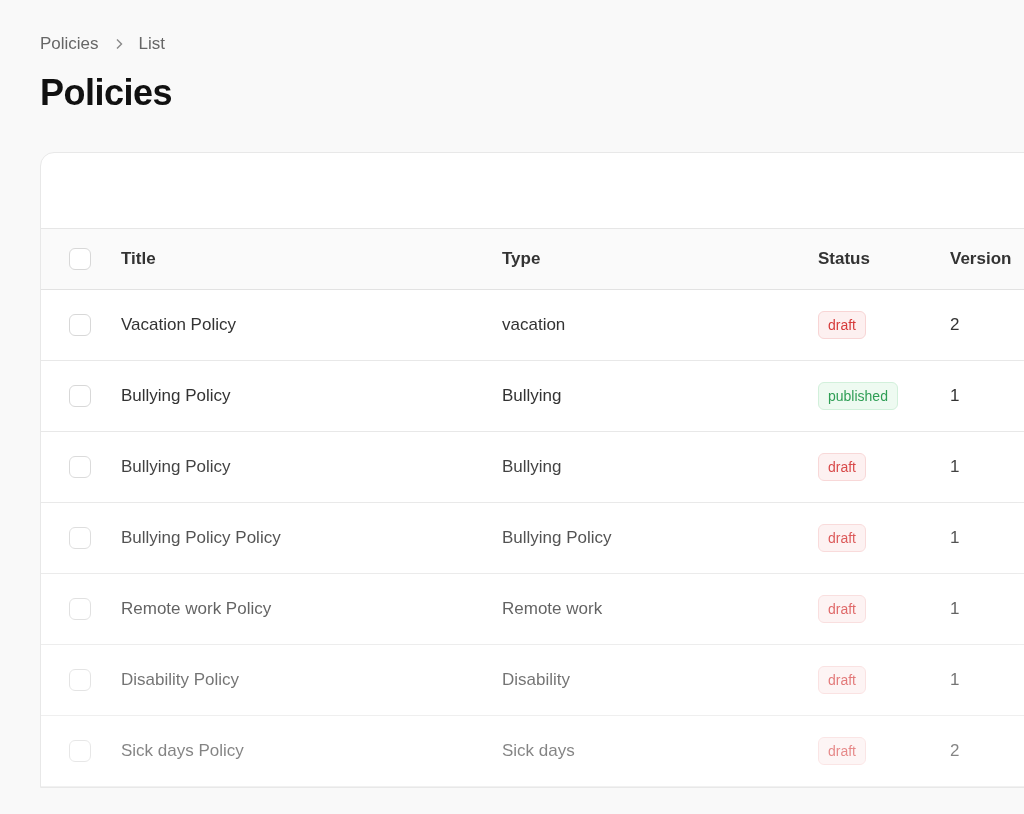 The height and width of the screenshot is (814, 1024). What do you see at coordinates (844, 259) in the screenshot?
I see `column-header: Status` at bounding box center [844, 259].